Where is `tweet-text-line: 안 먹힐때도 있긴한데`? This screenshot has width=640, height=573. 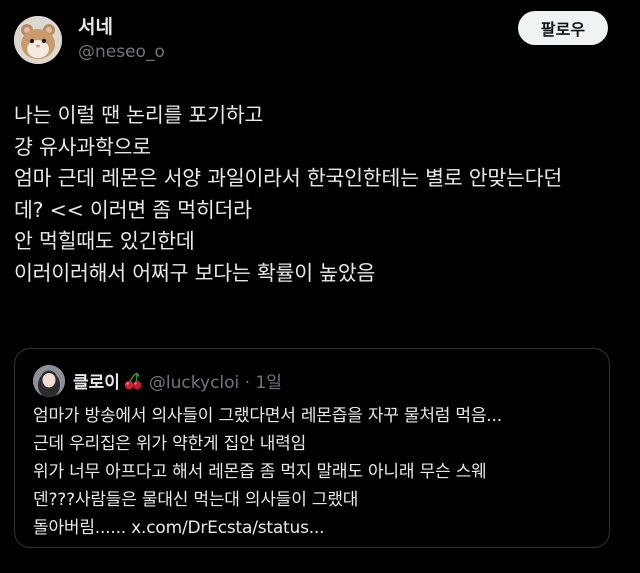 tweet-text-line: 안 먹힐때도 있긴한데 is located at coordinates (104, 241).